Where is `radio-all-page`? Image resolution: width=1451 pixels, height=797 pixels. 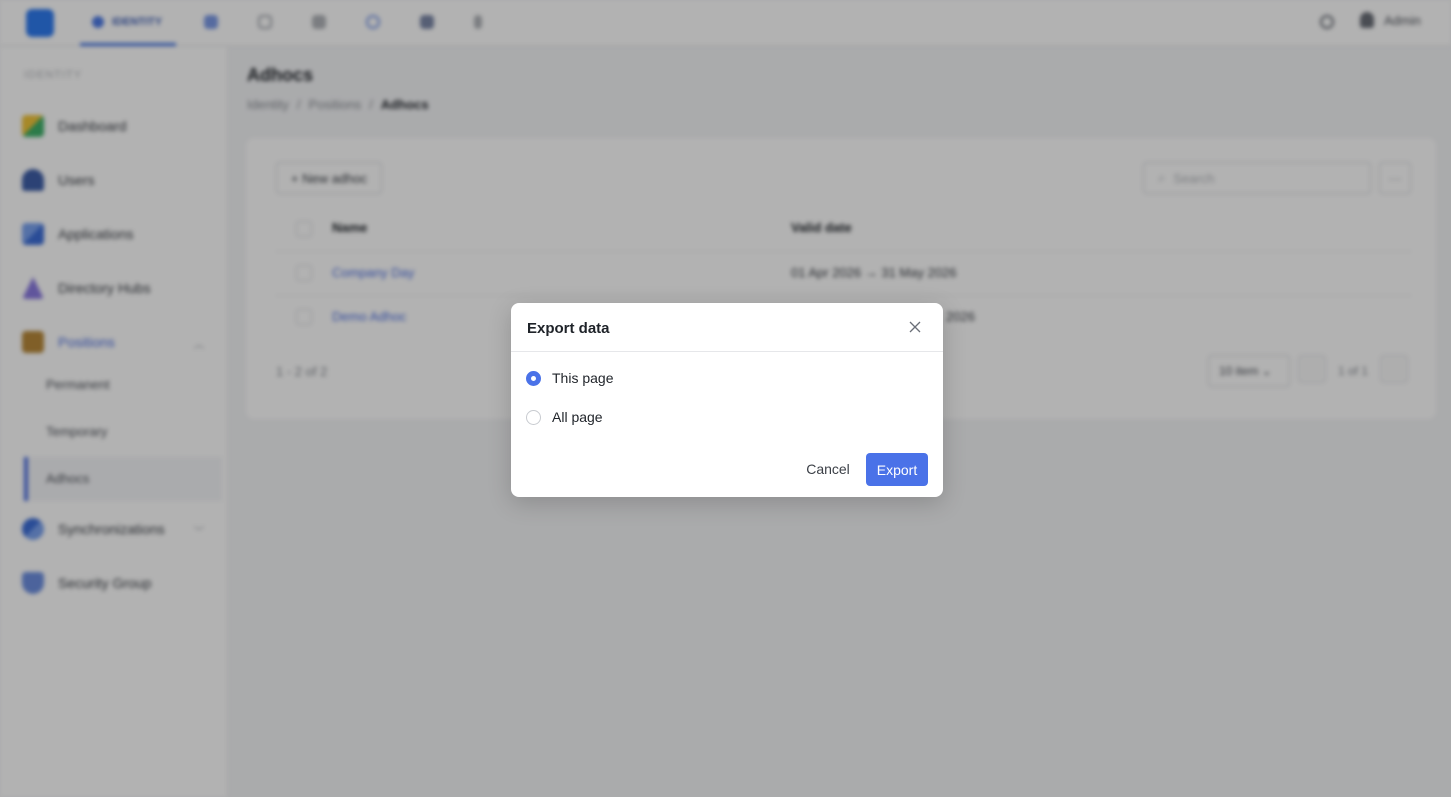
radio-all-page is located at coordinates (533, 417).